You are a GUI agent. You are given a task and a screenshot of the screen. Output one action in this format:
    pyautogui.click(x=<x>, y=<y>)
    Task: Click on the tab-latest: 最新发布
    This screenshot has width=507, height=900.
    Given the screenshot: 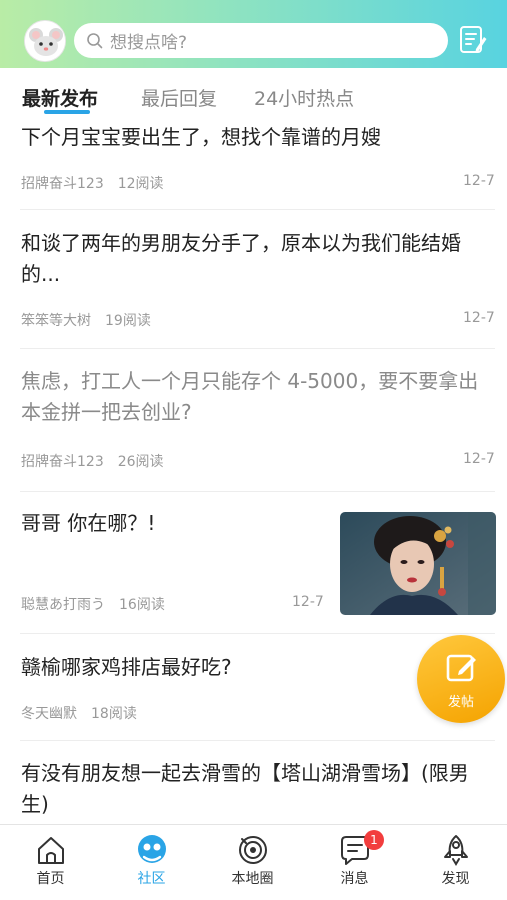 What is the action you would take?
    pyautogui.click(x=60, y=97)
    